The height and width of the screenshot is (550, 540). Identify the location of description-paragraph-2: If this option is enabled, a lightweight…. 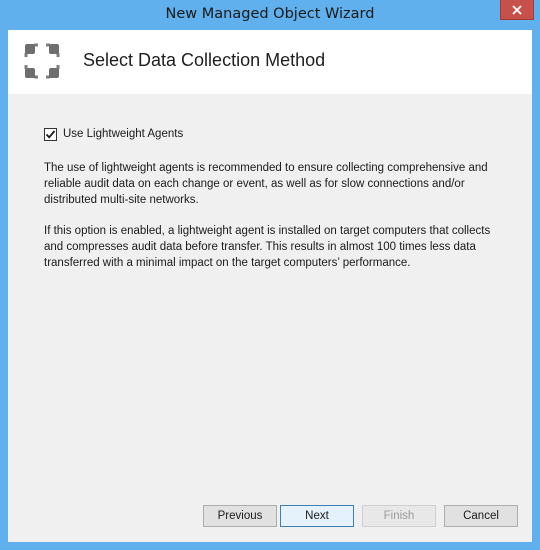
(267, 247).